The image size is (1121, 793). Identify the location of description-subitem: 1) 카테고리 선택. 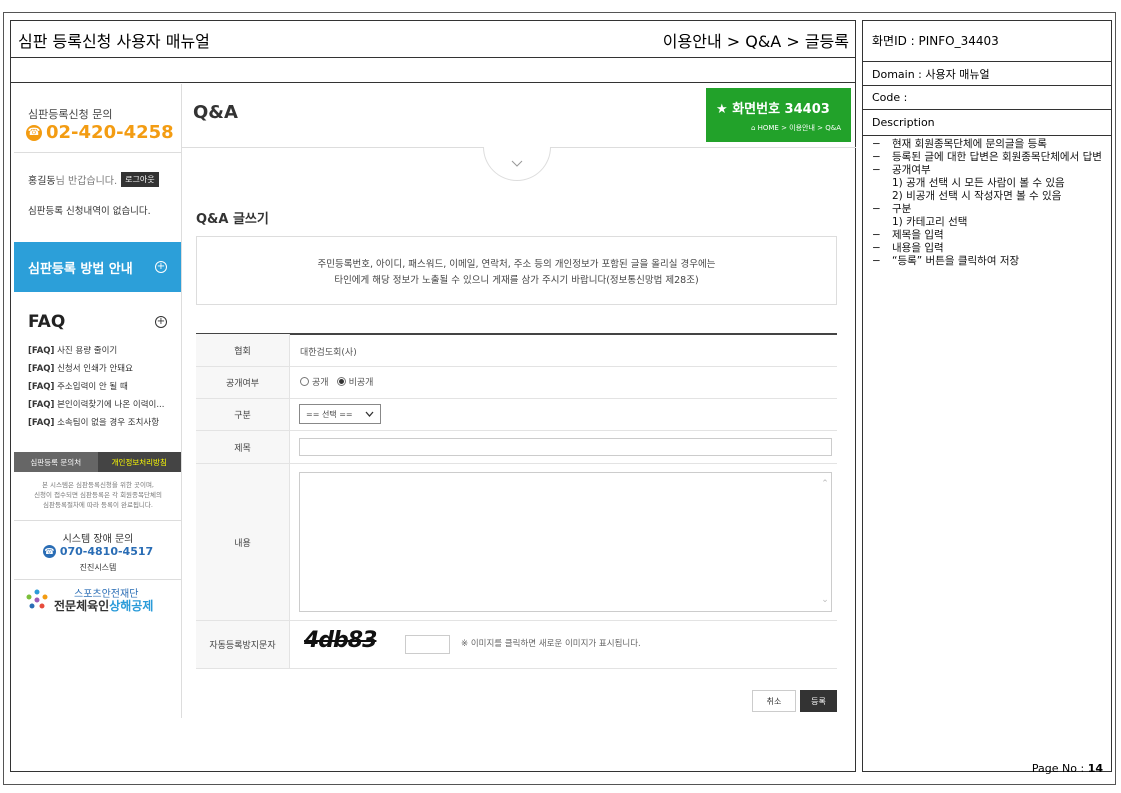
(930, 222).